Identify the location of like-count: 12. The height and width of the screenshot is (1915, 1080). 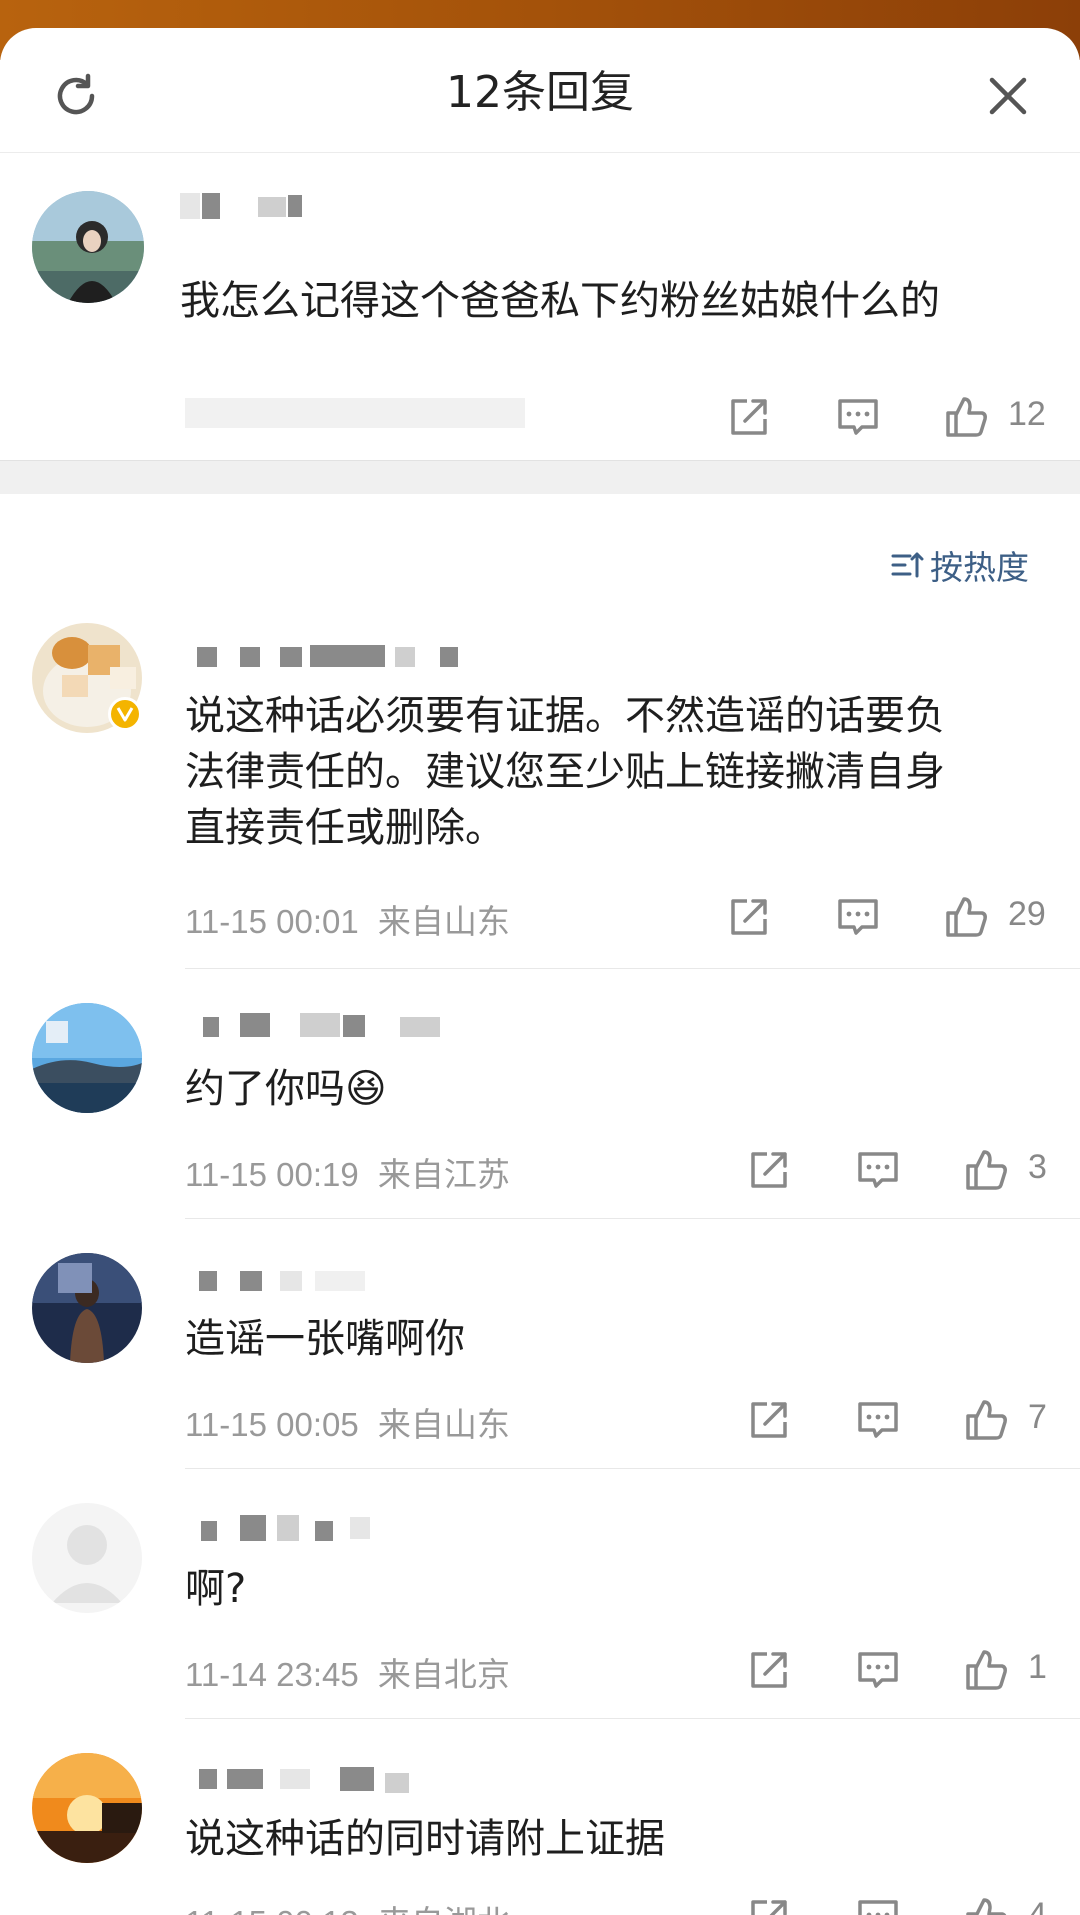
(1027, 414).